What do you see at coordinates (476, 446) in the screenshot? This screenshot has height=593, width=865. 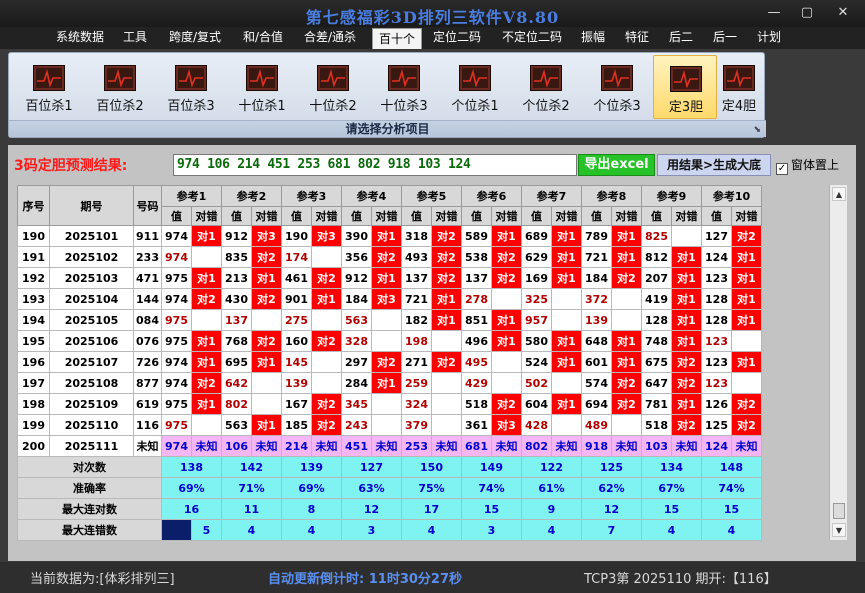 I see `pending-value: 681` at bounding box center [476, 446].